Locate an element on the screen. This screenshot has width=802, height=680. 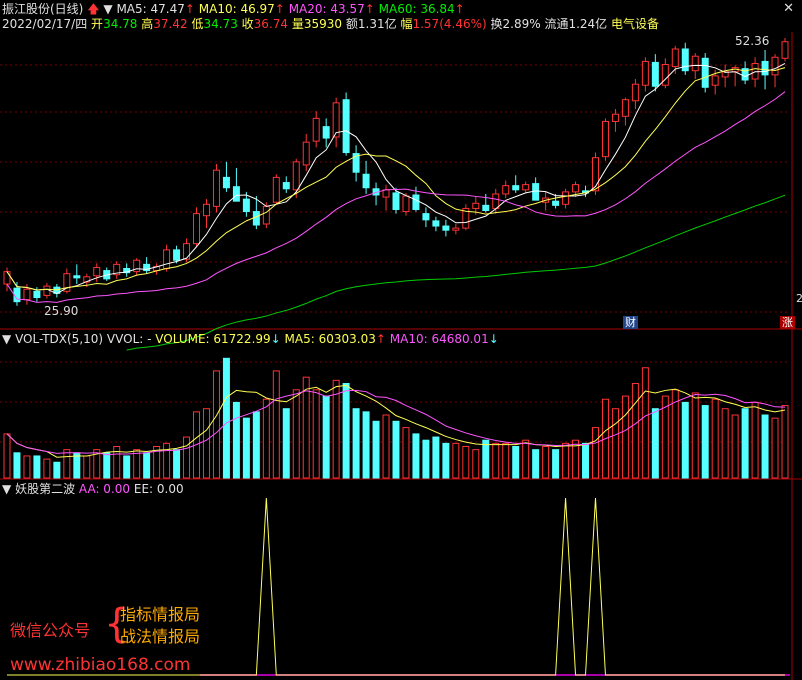
stock-name: 振江股份(日线) is located at coordinates (42, 9).